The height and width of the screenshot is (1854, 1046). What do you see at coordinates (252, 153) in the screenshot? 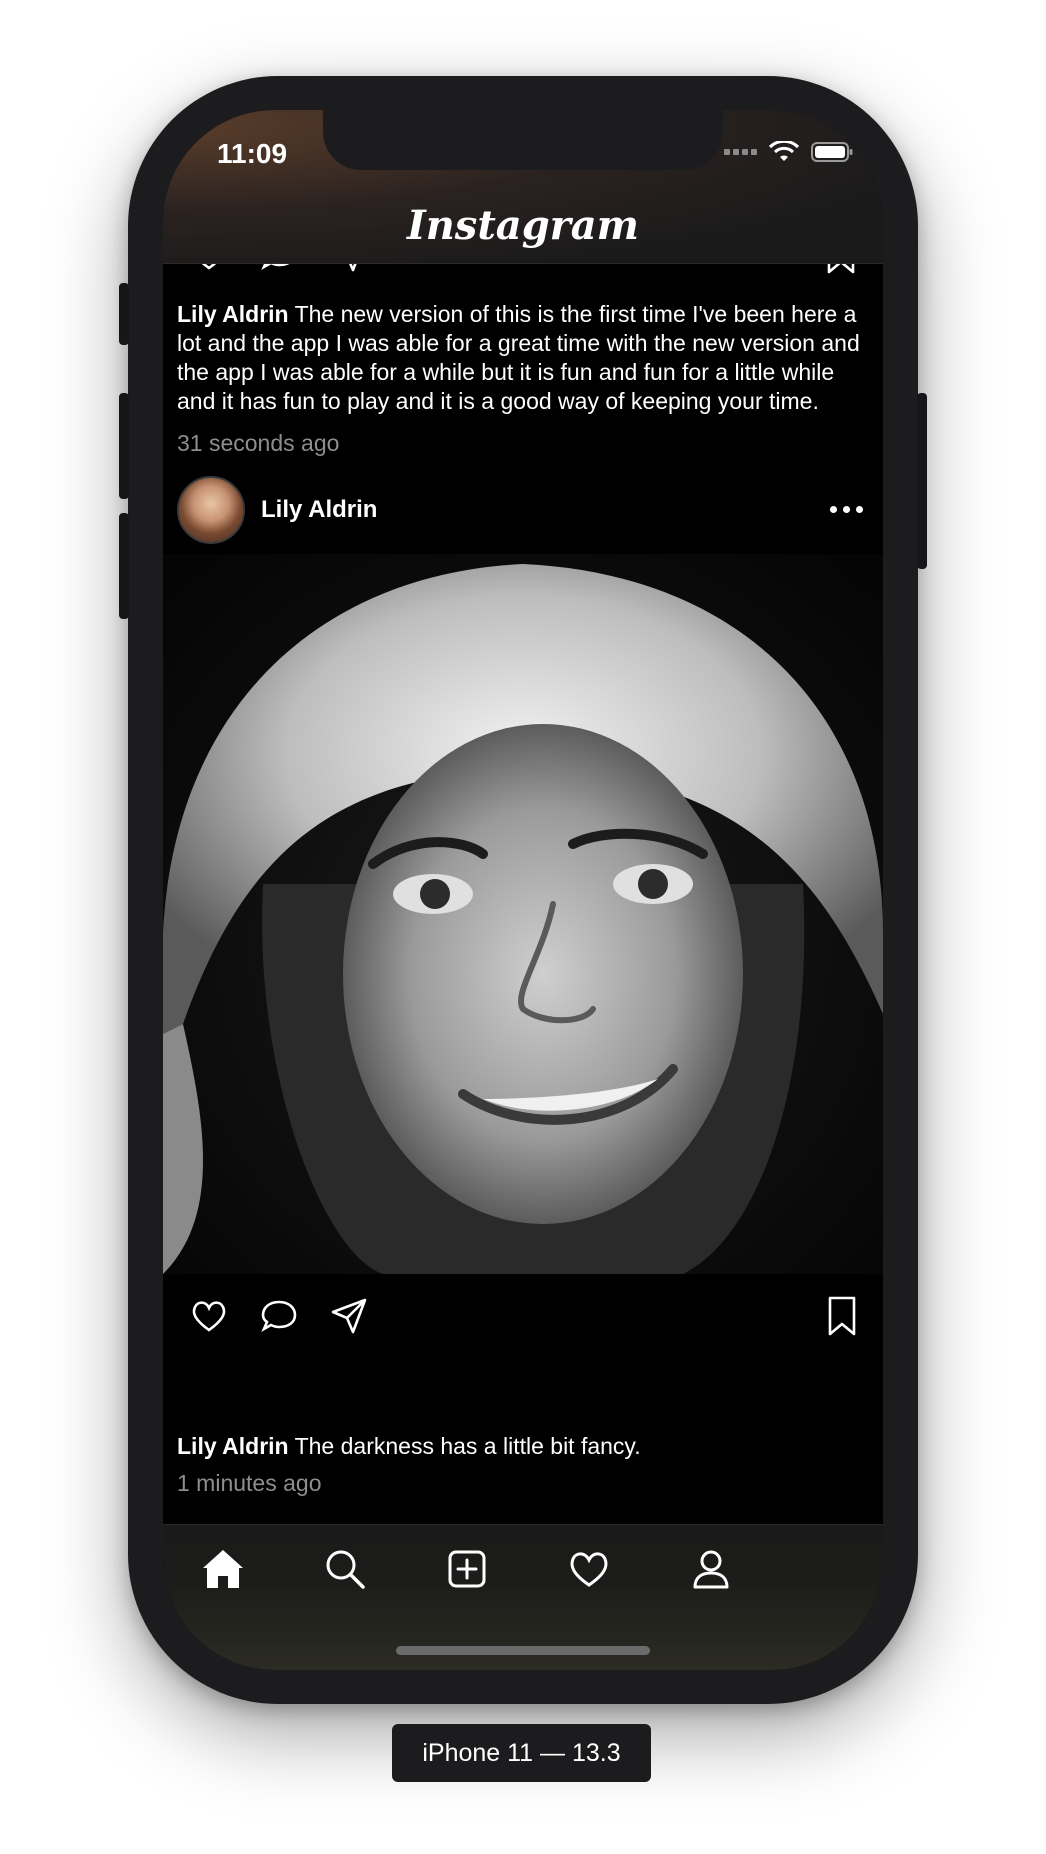
I see `status-time: 11:09` at bounding box center [252, 153].